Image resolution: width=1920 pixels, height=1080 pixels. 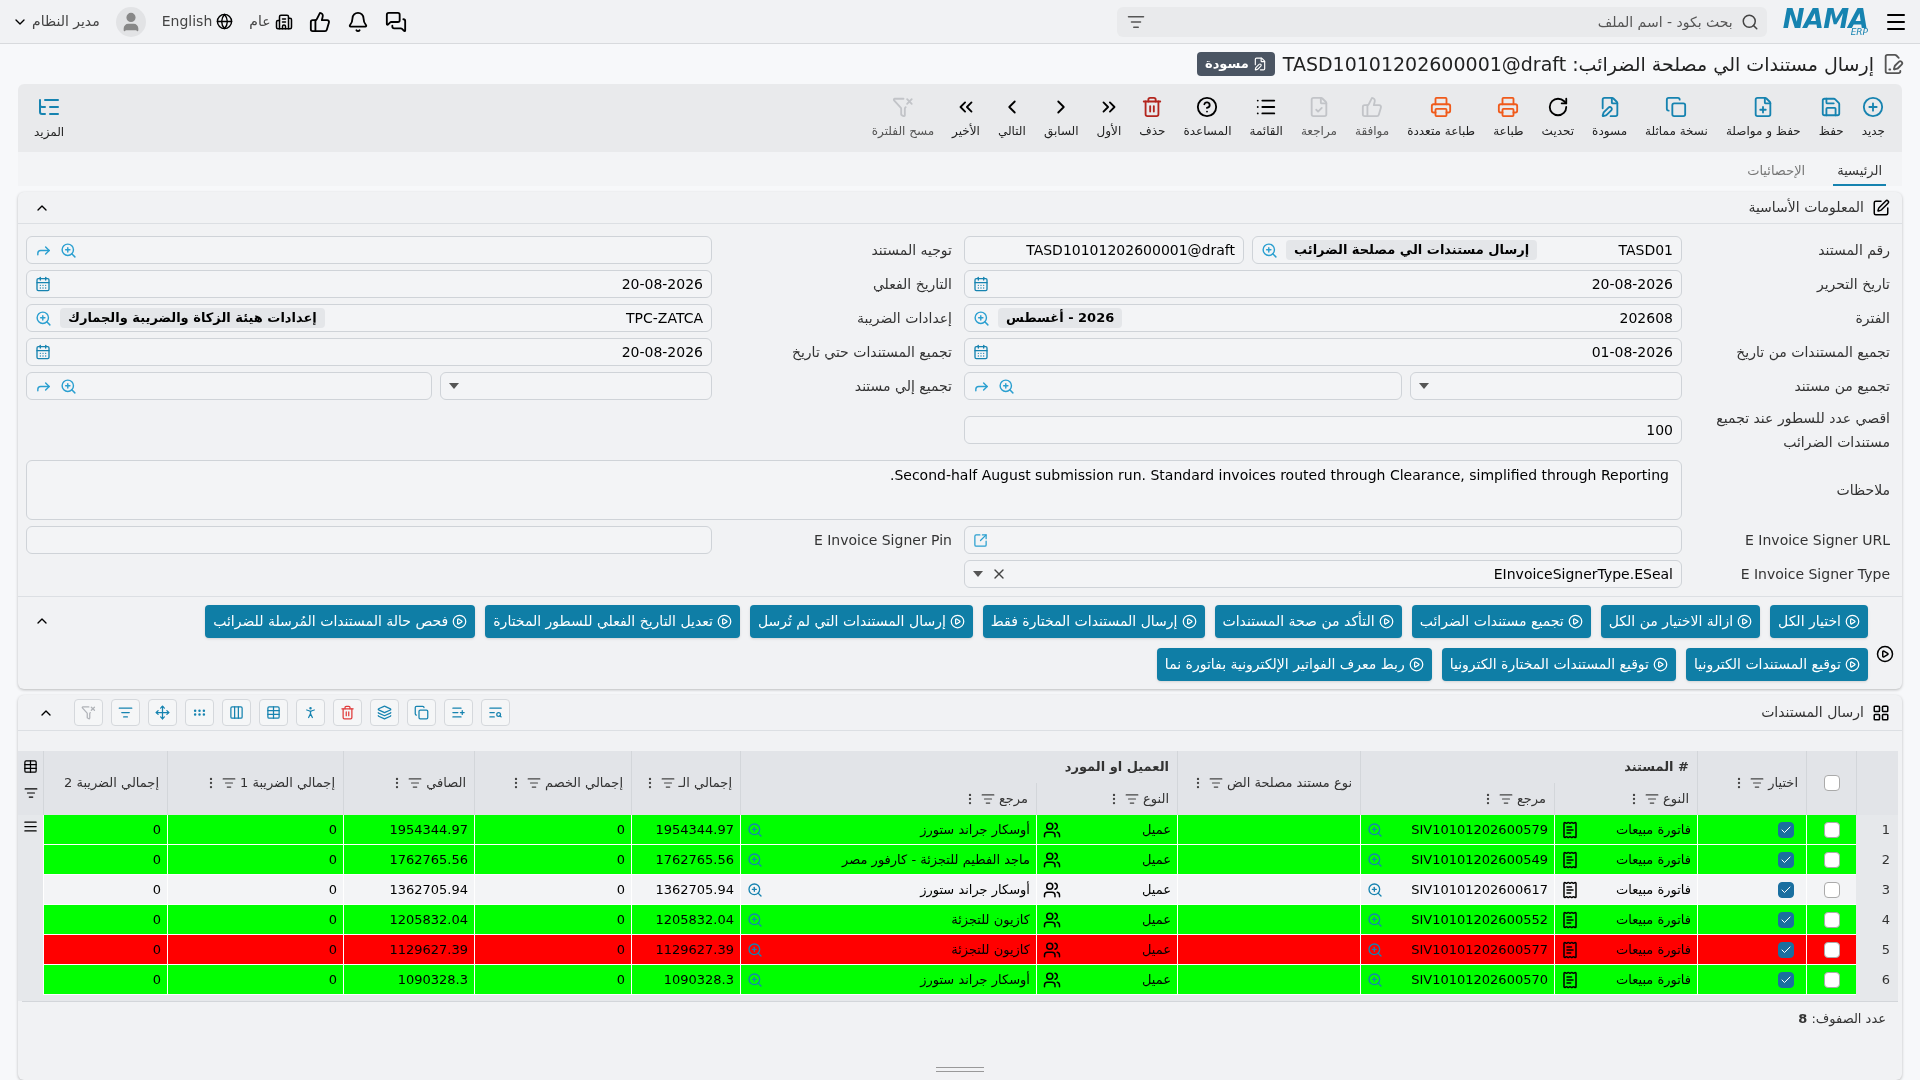 I want to click on toolbar-button: القائمة, so click(x=1266, y=118).